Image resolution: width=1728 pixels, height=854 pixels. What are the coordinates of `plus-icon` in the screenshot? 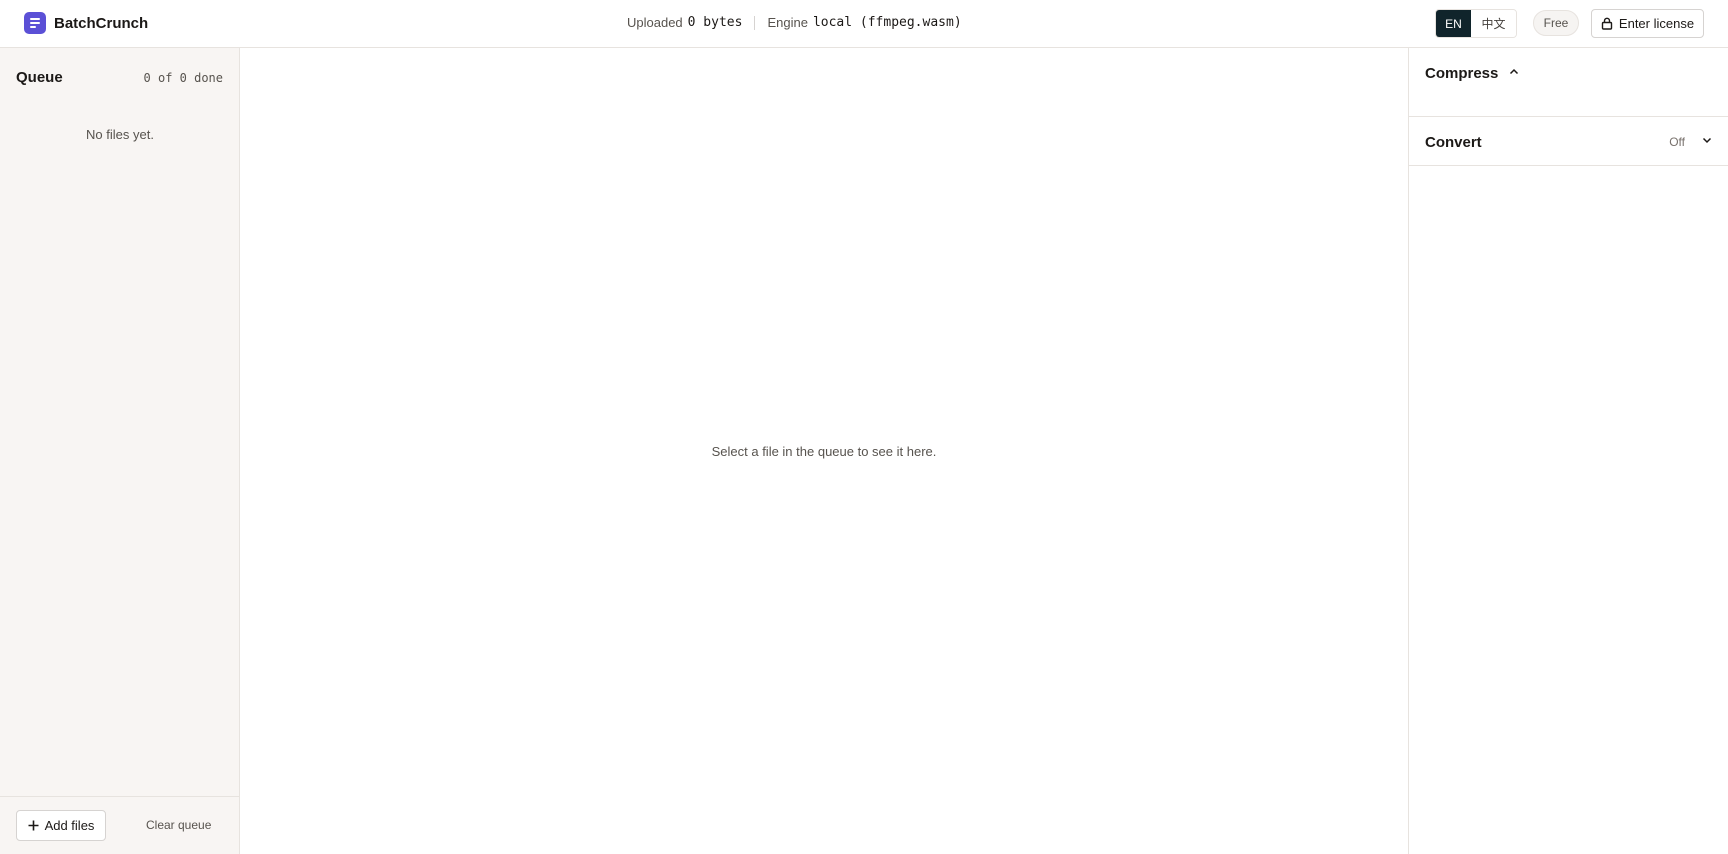 It's located at (33, 825).